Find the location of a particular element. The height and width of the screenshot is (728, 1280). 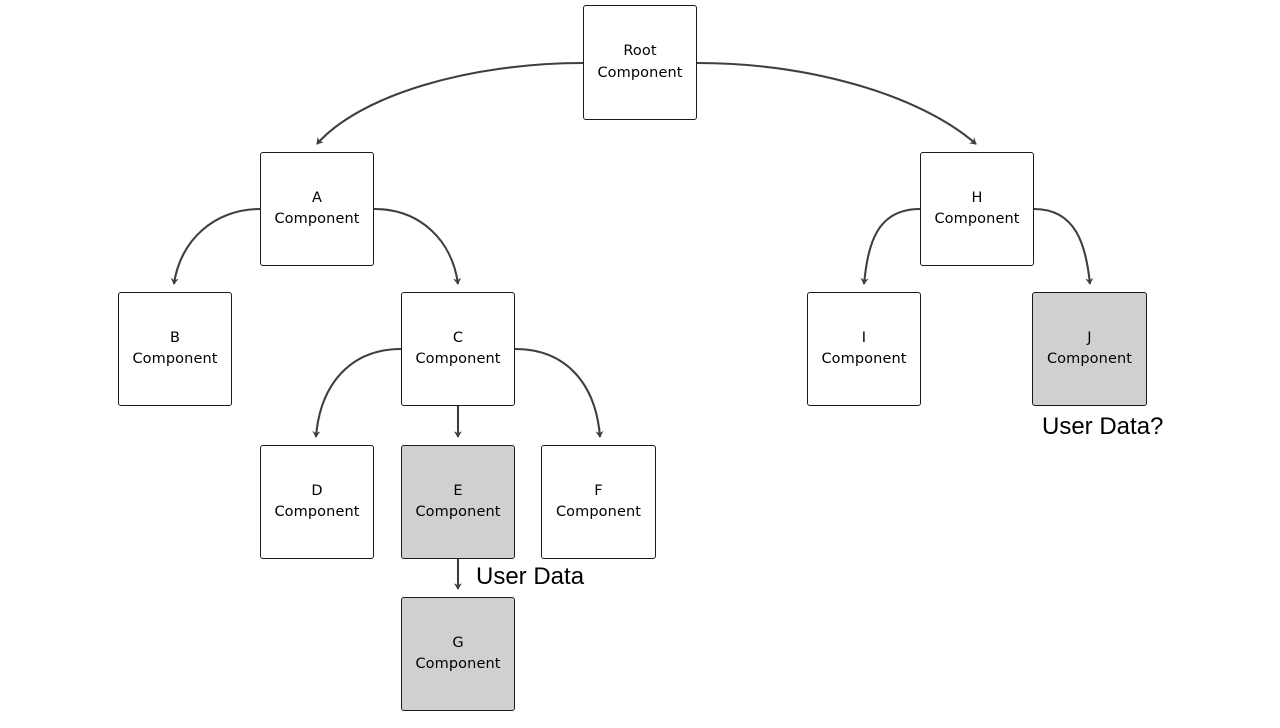

node-f-component: F Component is located at coordinates (598, 502).